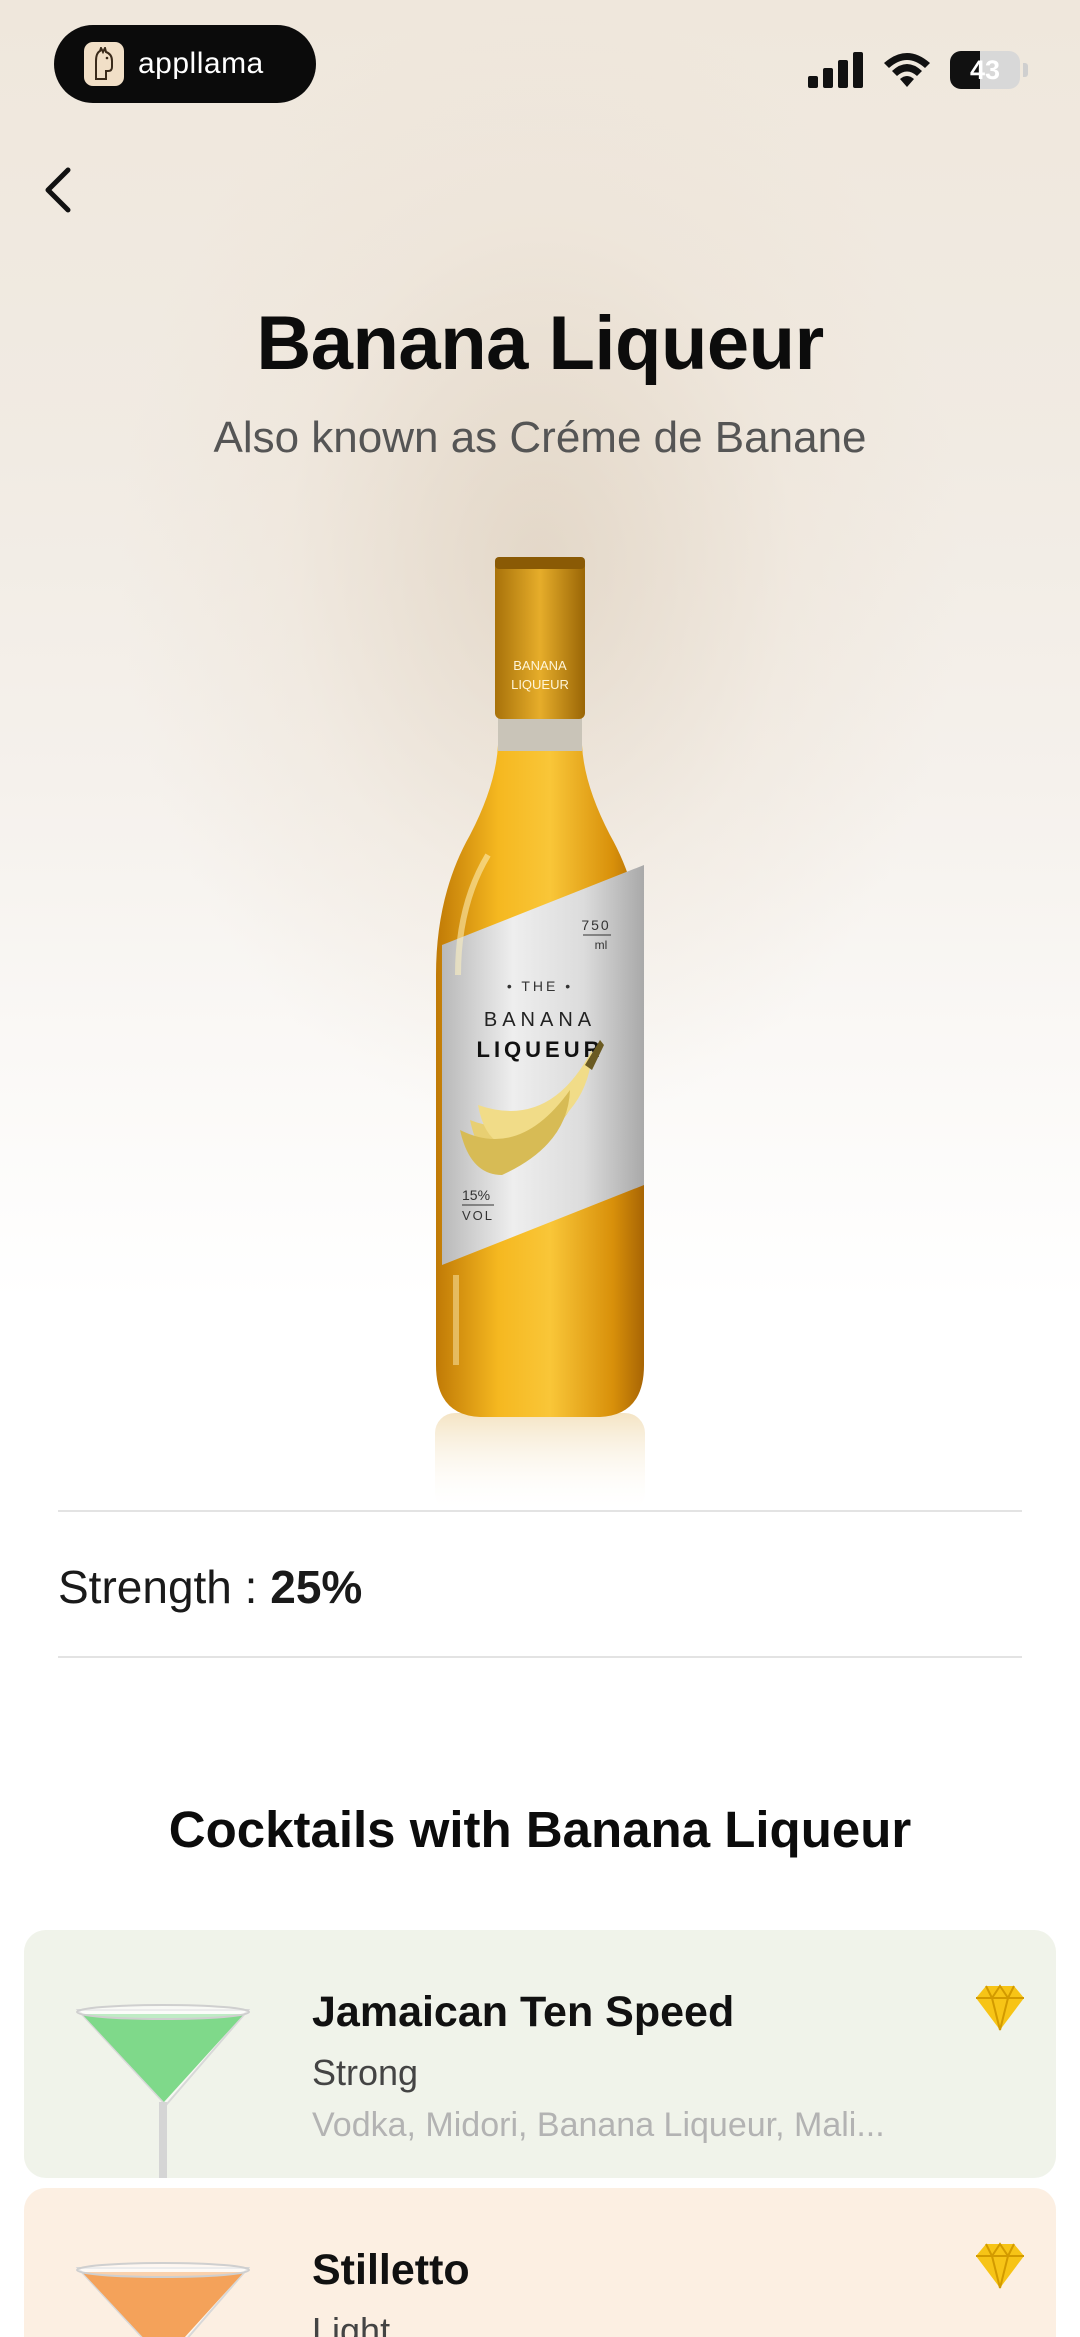  I want to click on cocktail-strength: Light, so click(351, 2323).